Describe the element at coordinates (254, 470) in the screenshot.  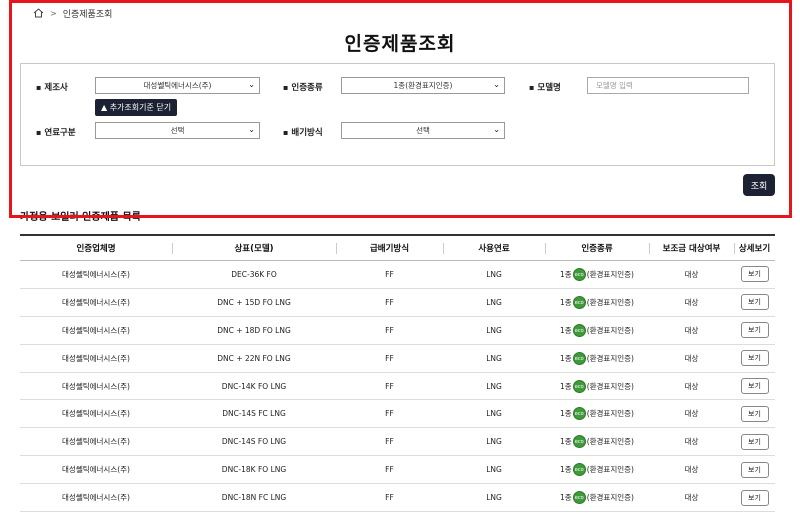
I see `model-cell: DNC-18K FO LNG` at that location.